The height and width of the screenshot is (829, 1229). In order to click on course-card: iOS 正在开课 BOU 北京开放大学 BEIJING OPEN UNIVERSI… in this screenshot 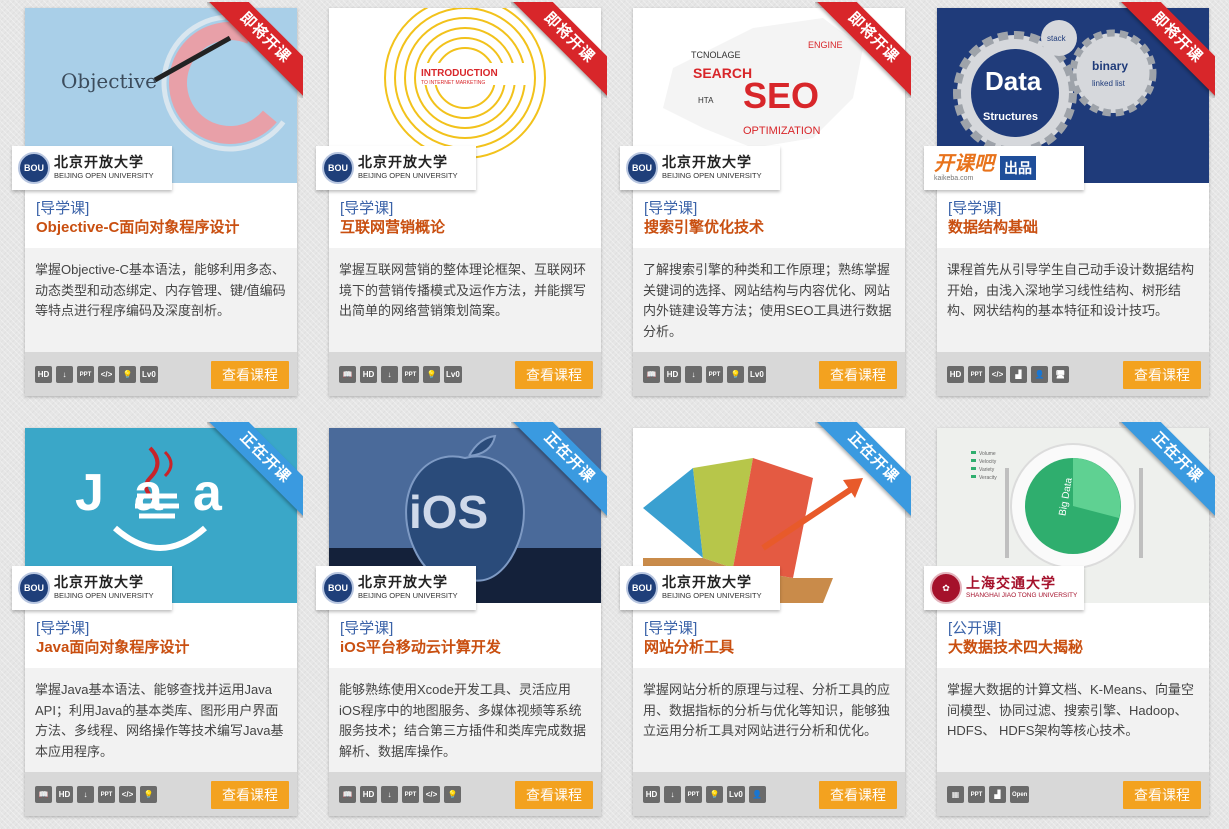, I will do `click(461, 619)`.